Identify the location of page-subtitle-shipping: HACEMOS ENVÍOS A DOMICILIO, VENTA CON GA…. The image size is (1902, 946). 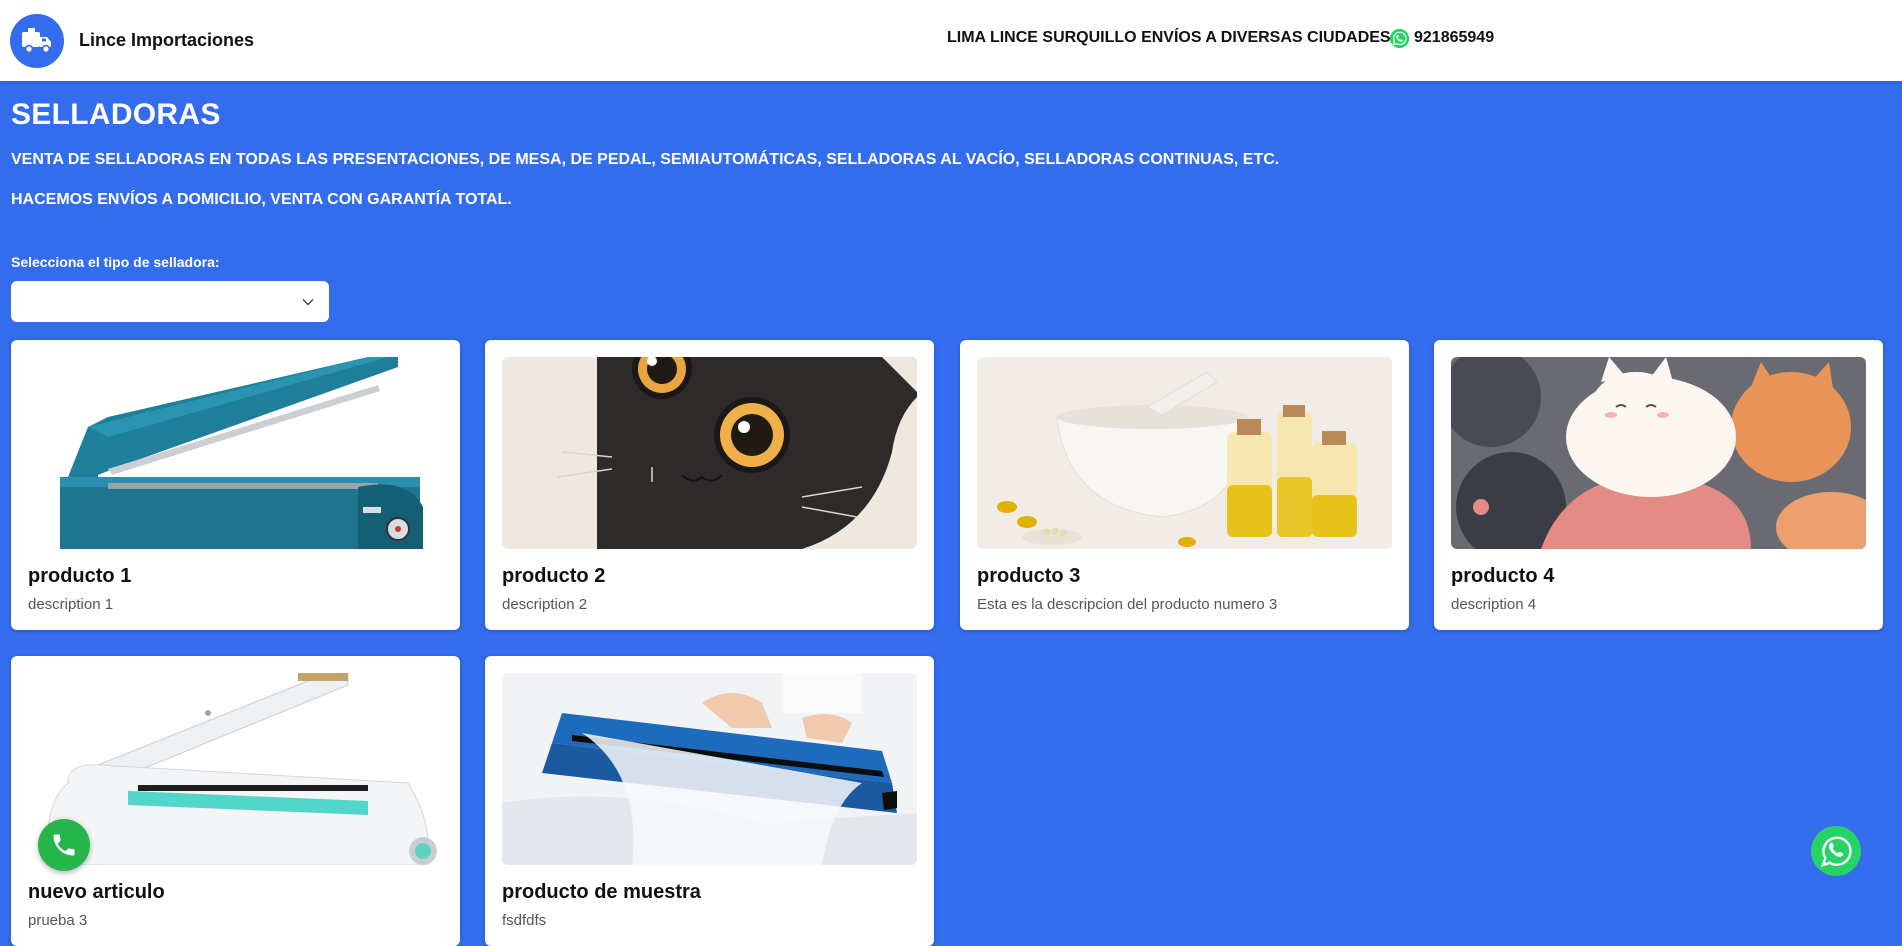
(261, 199).